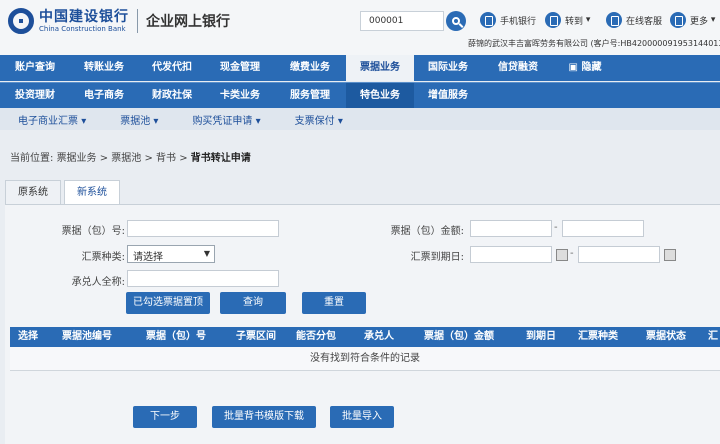 The height and width of the screenshot is (444, 720). Describe the element at coordinates (319, 119) in the screenshot. I see `submenu-cheque-guarantee: 支票保付 ▾` at that location.